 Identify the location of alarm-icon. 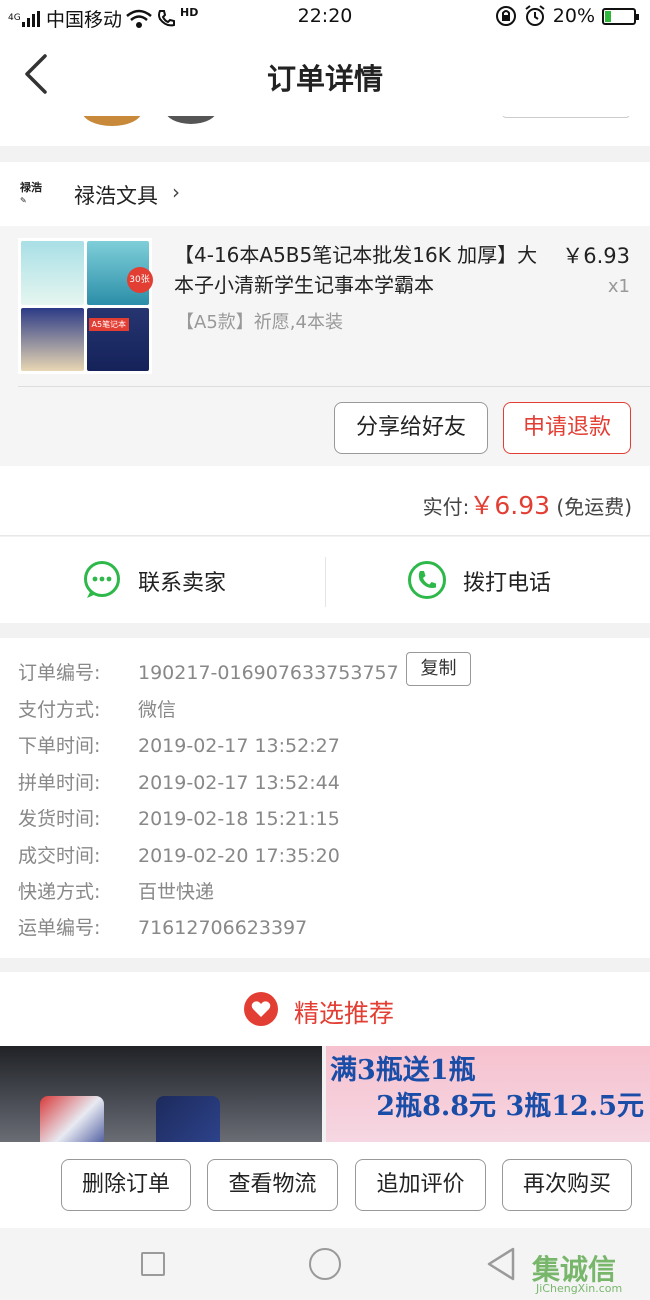
(535, 15).